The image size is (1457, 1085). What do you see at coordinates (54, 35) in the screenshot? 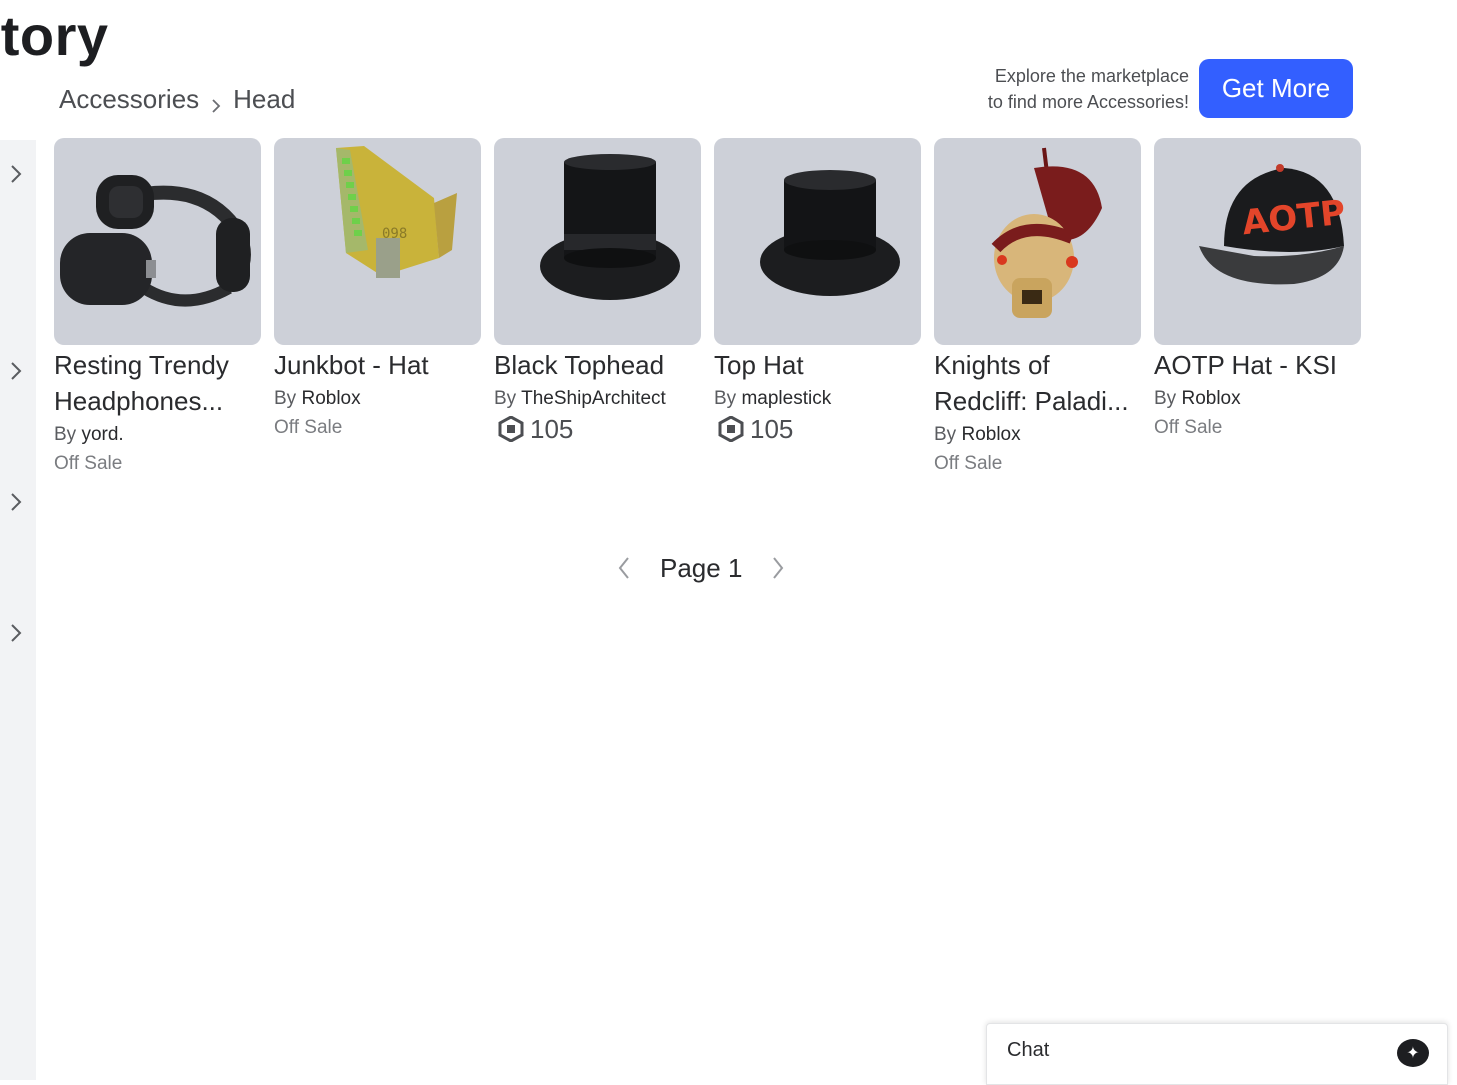
I see `page-title: ntory` at bounding box center [54, 35].